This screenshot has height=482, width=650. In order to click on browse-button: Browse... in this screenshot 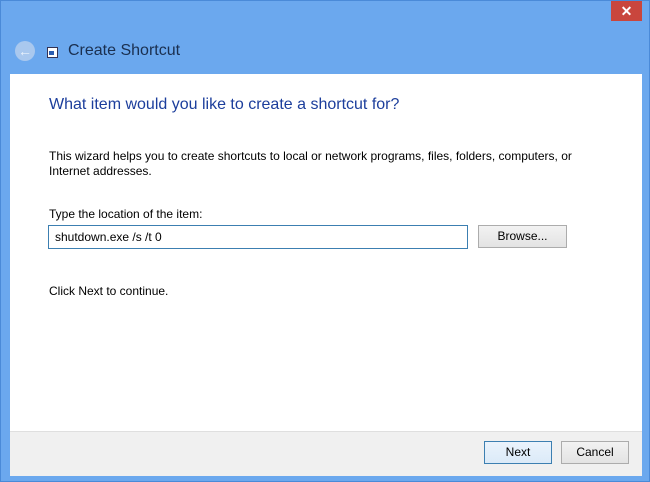, I will do `click(522, 236)`.